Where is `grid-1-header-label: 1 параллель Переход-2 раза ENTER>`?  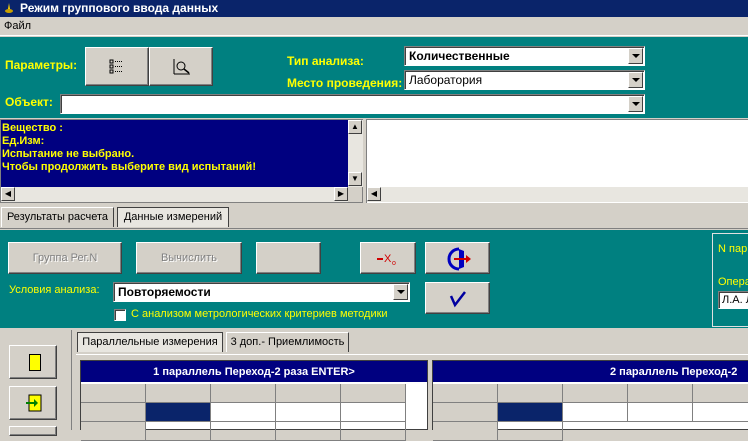
grid-1-header-label: 1 параллель Переход-2 раза ENTER> is located at coordinates (254, 372).